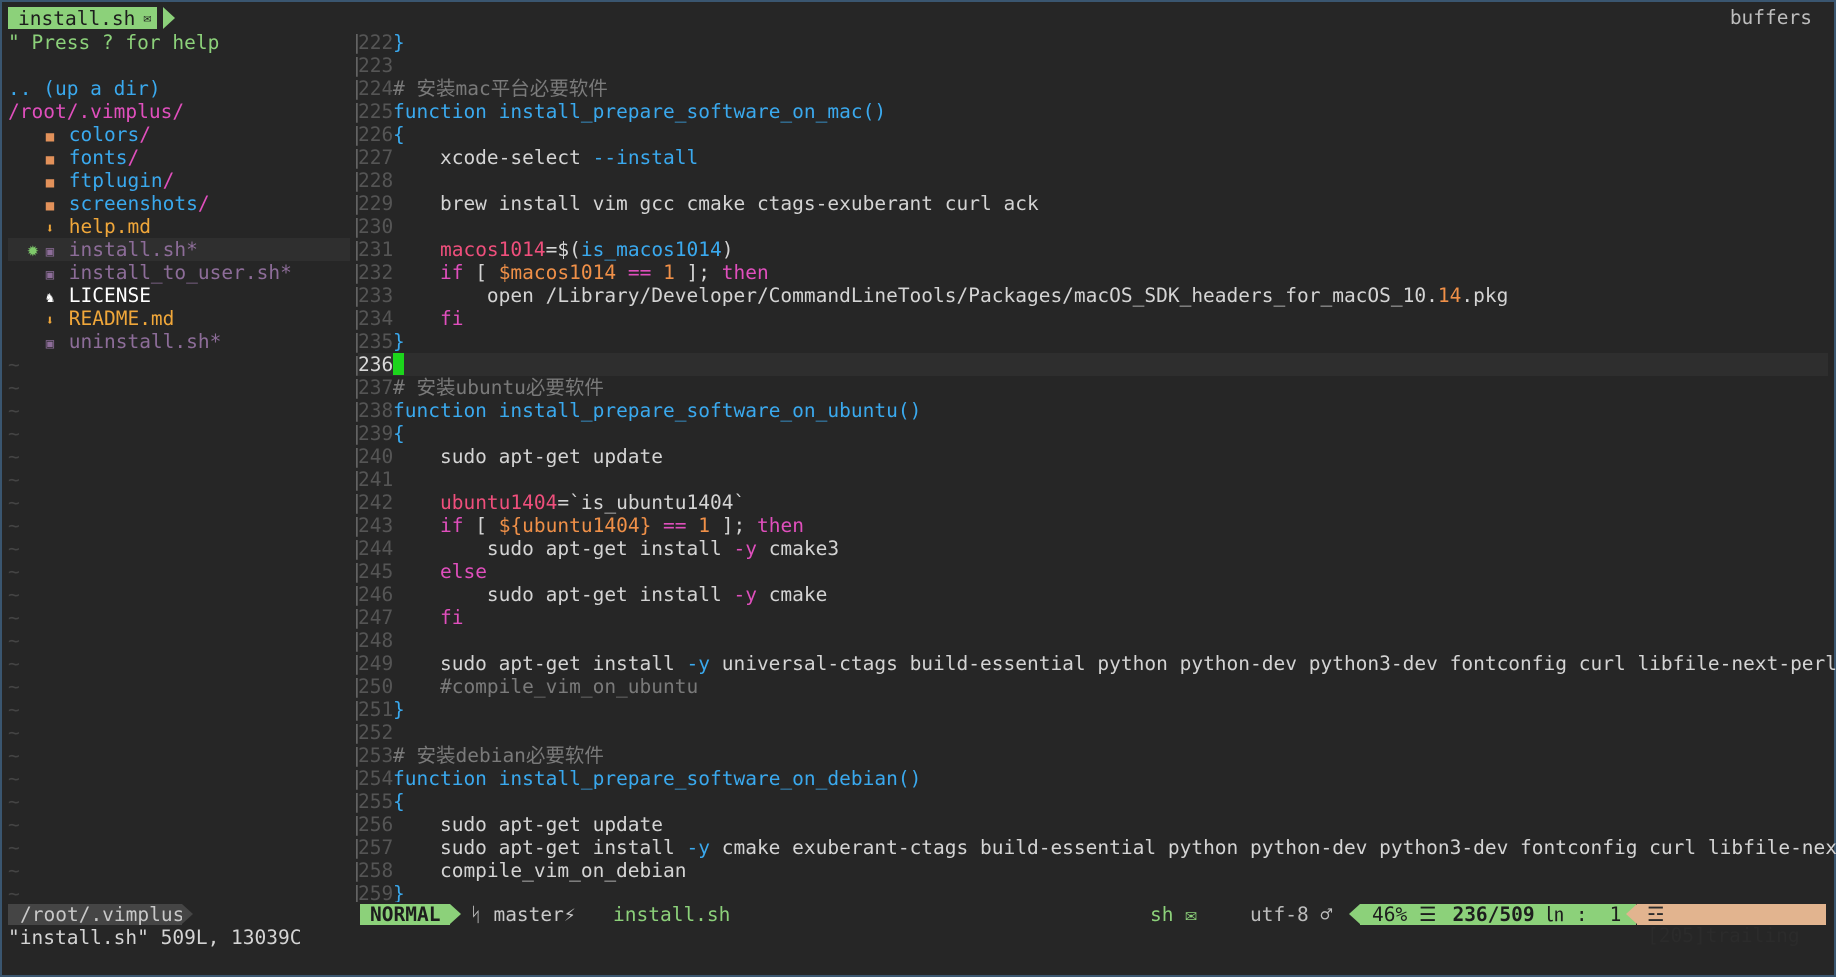 The height and width of the screenshot is (977, 1836). What do you see at coordinates (405, 914) in the screenshot?
I see `mode-indicator: NORMAL` at bounding box center [405, 914].